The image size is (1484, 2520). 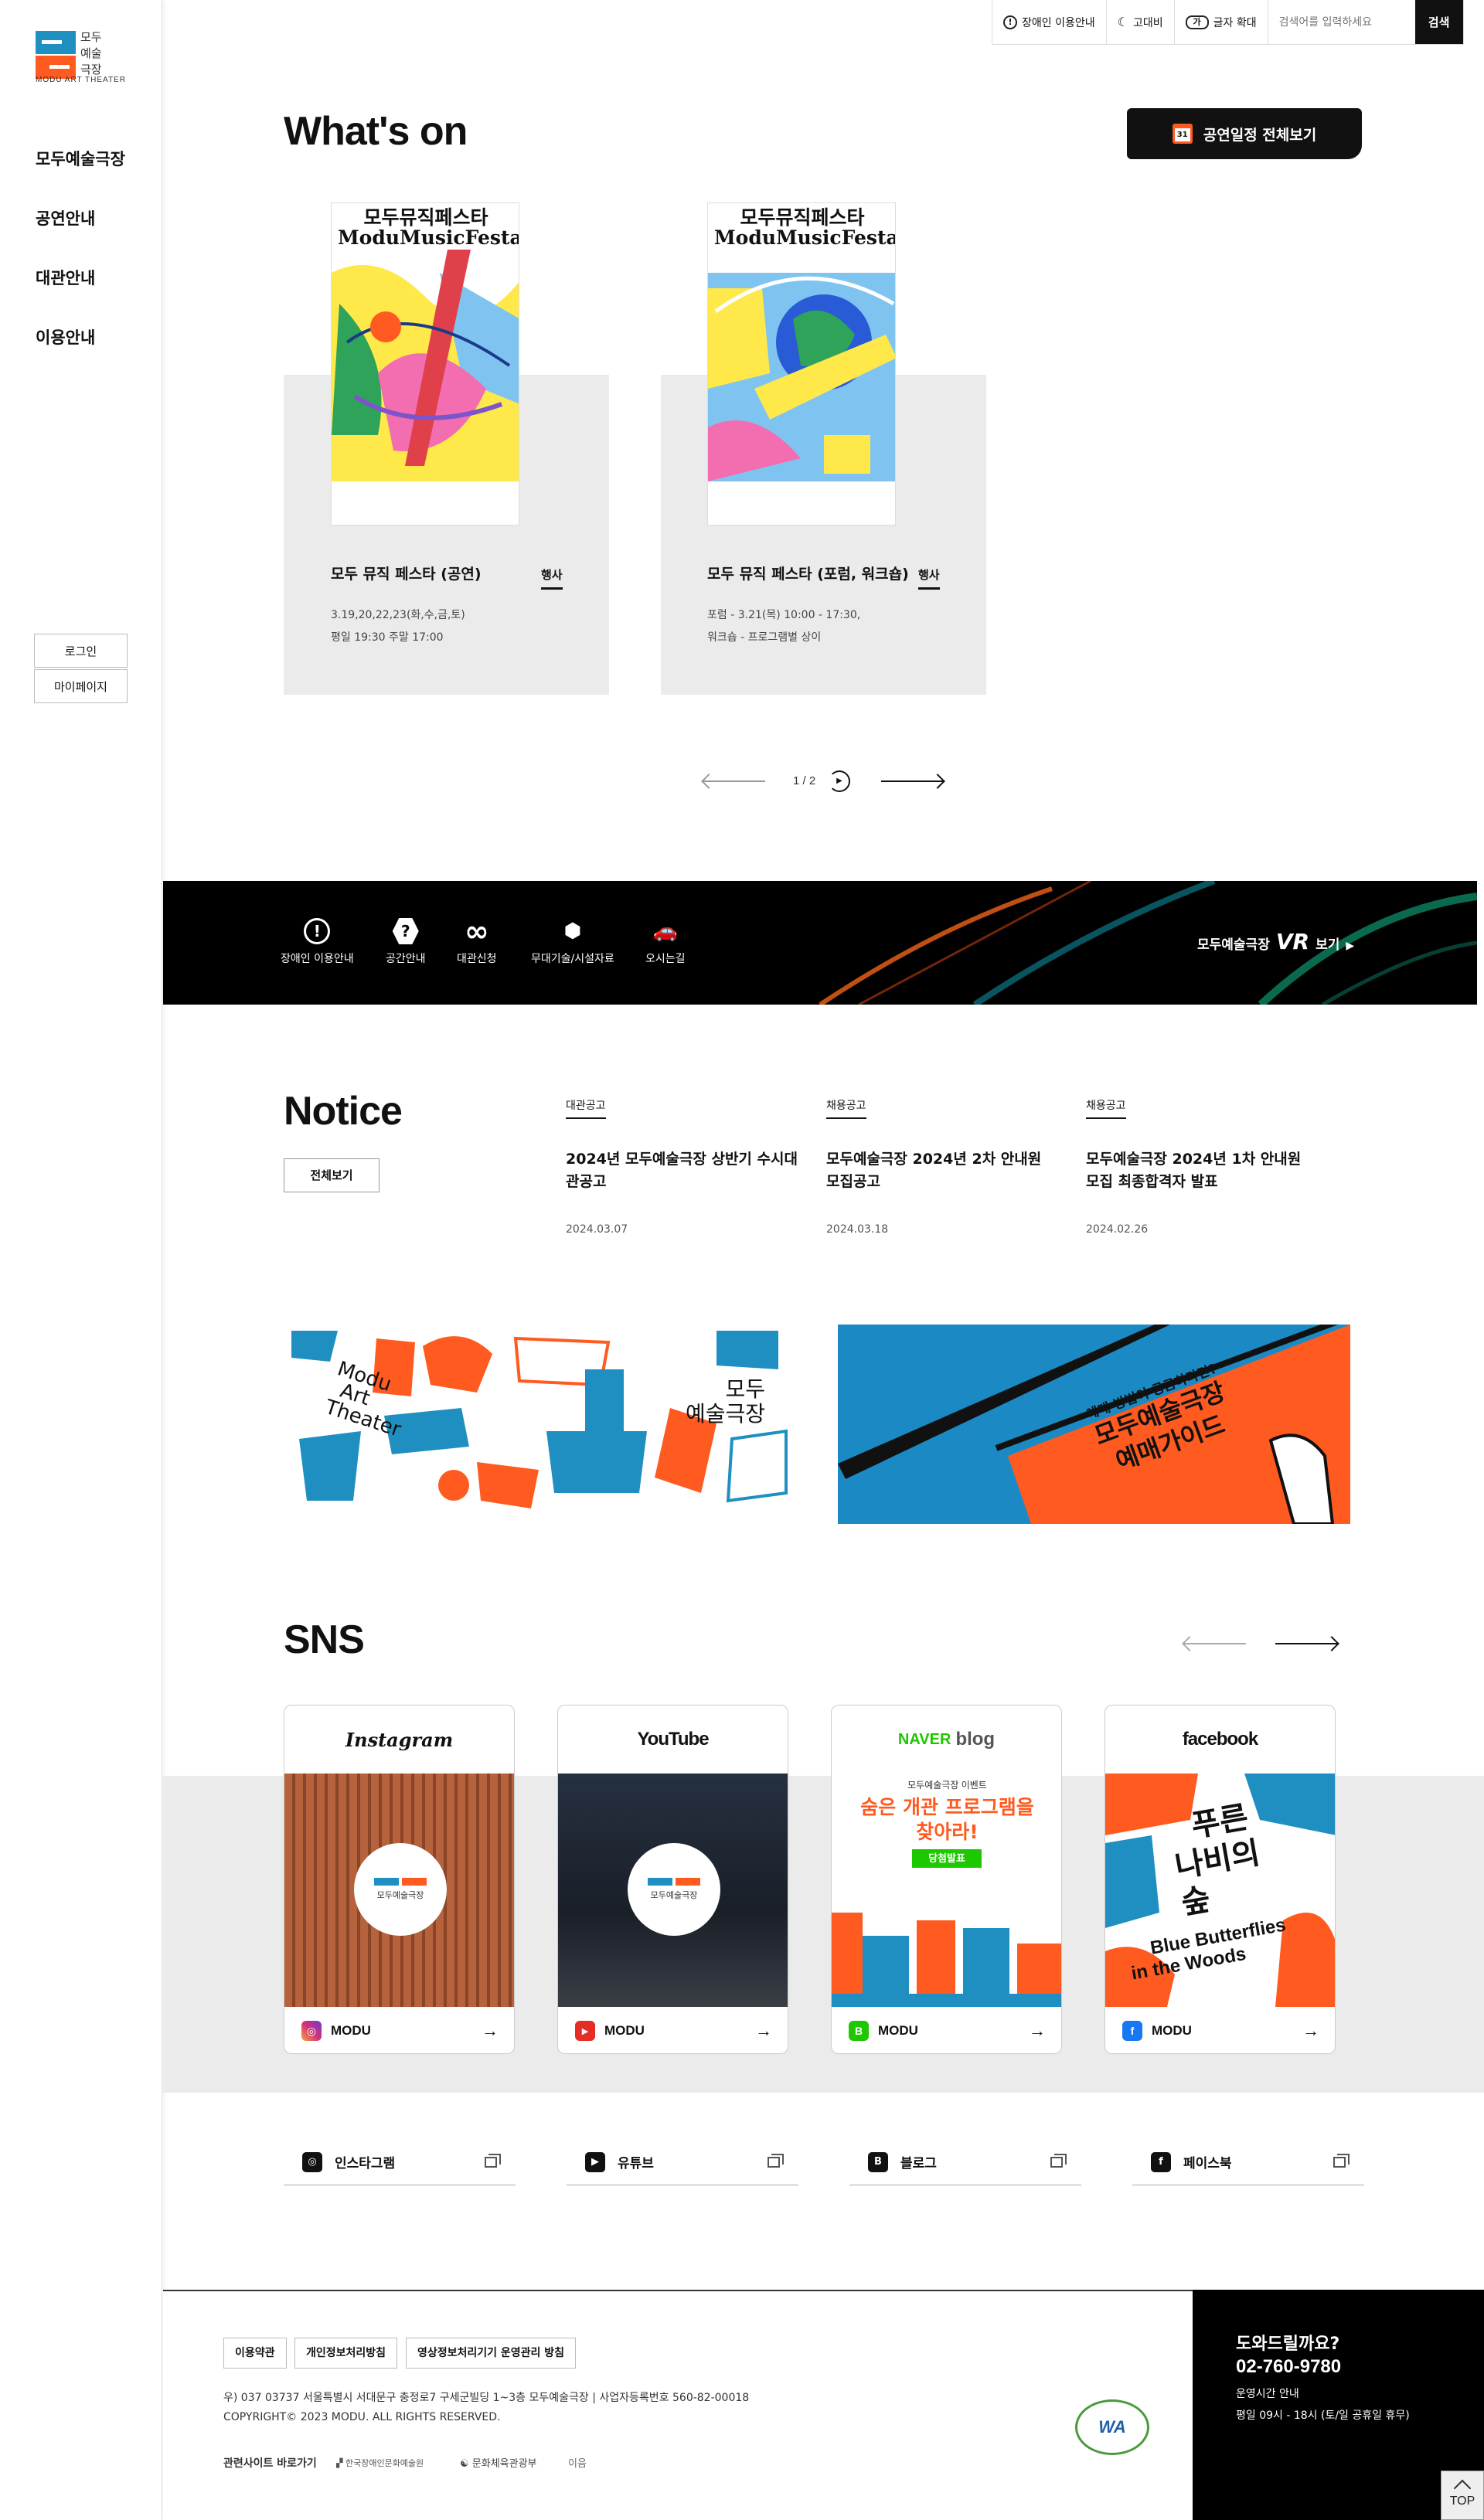 I want to click on blog-title: 숨은 개관 프로그램을 찾아라!, so click(x=946, y=1820).